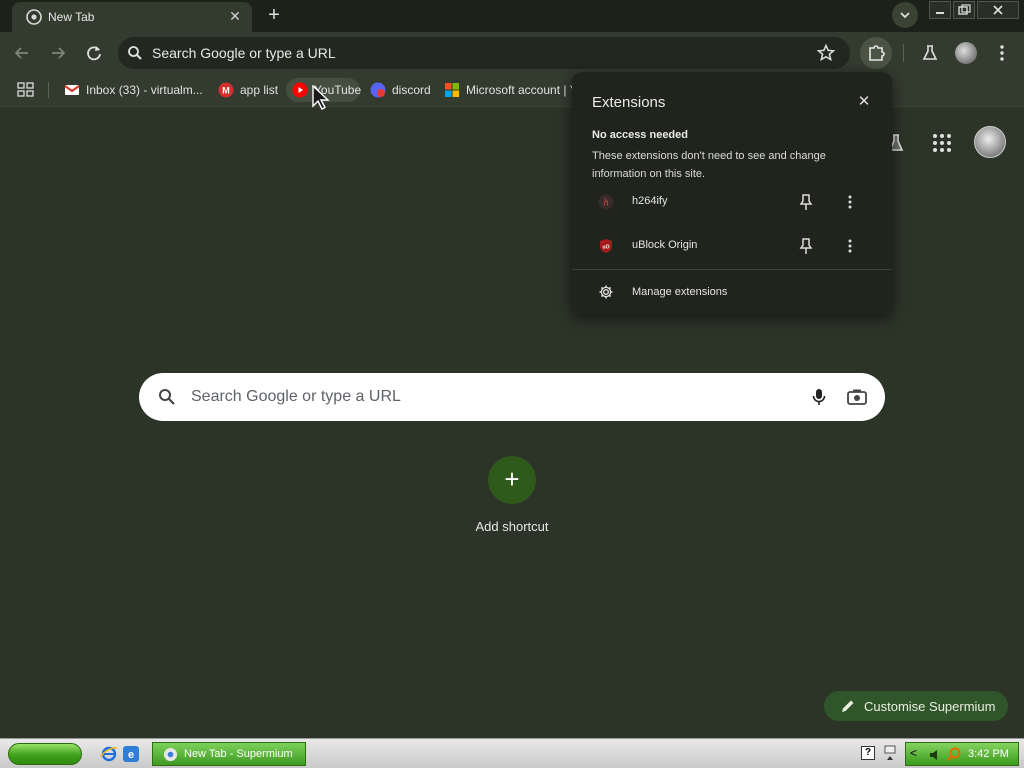 This screenshot has width=1024, height=768. What do you see at coordinates (491, 397) in the screenshot?
I see `ntp-search-input` at bounding box center [491, 397].